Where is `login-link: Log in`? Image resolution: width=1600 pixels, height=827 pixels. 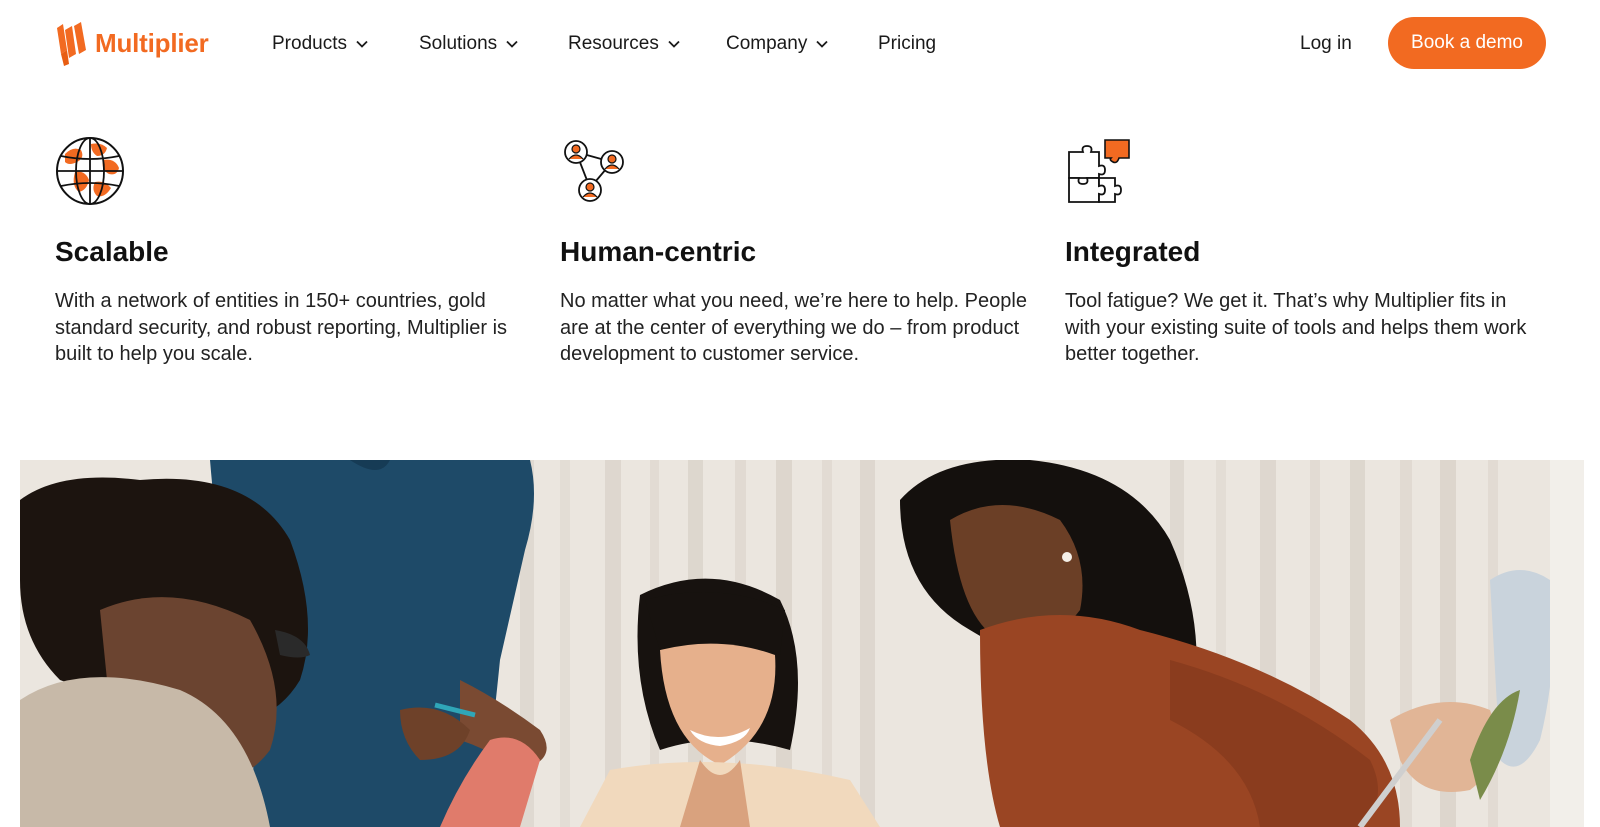
login-link: Log in is located at coordinates (1326, 44).